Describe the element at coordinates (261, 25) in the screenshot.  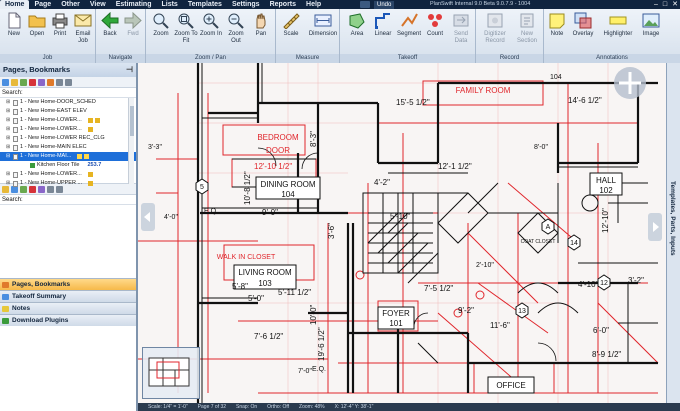
I see `pan-button: Pan` at that location.